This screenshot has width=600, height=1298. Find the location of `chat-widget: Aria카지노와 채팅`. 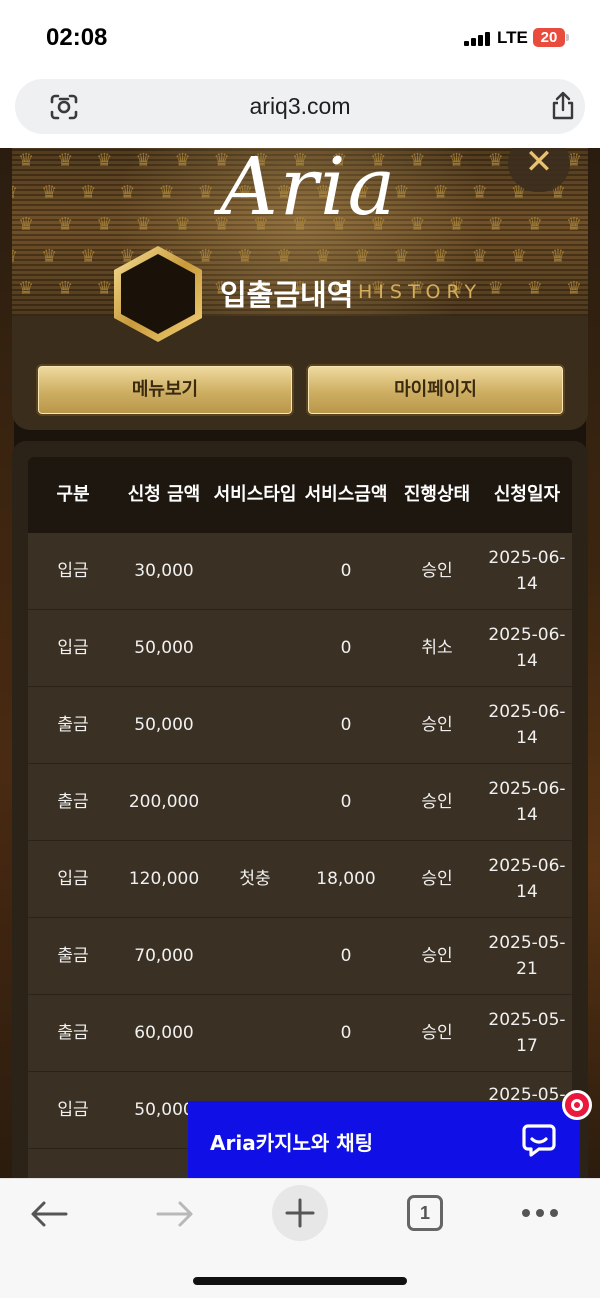

chat-widget: Aria카지노와 채팅 is located at coordinates (384, 1139).